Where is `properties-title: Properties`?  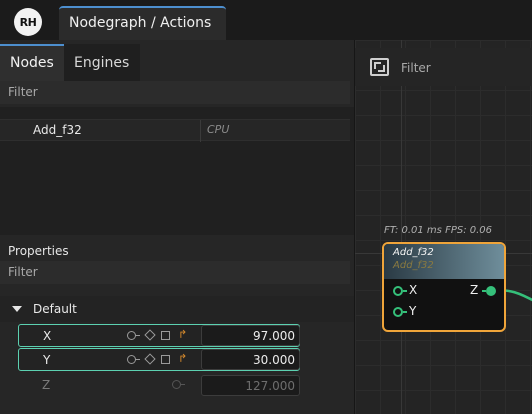
properties-title: Properties is located at coordinates (38, 251).